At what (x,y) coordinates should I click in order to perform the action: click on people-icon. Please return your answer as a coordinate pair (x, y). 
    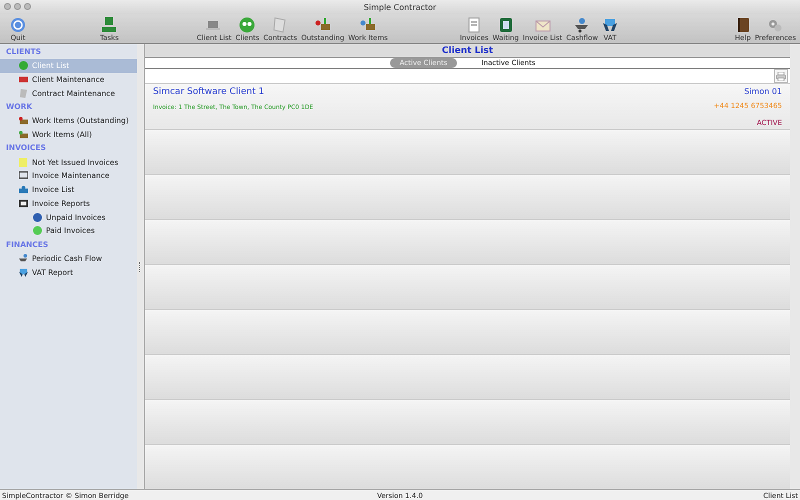
    Looking at the image, I should click on (247, 25).